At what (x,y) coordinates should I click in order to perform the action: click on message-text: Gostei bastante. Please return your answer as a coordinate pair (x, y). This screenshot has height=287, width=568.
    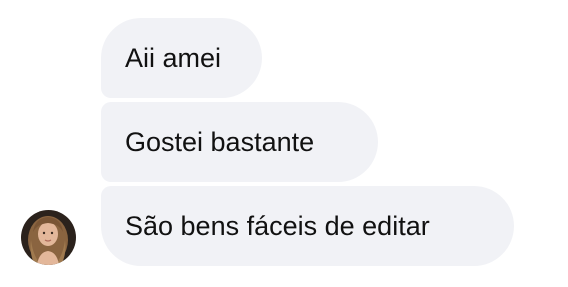
    Looking at the image, I should click on (220, 142).